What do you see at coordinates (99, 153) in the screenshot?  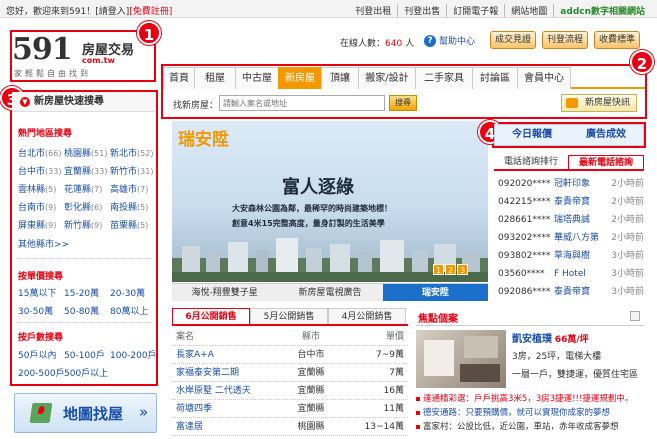 I see `area-count: (51)` at bounding box center [99, 153].